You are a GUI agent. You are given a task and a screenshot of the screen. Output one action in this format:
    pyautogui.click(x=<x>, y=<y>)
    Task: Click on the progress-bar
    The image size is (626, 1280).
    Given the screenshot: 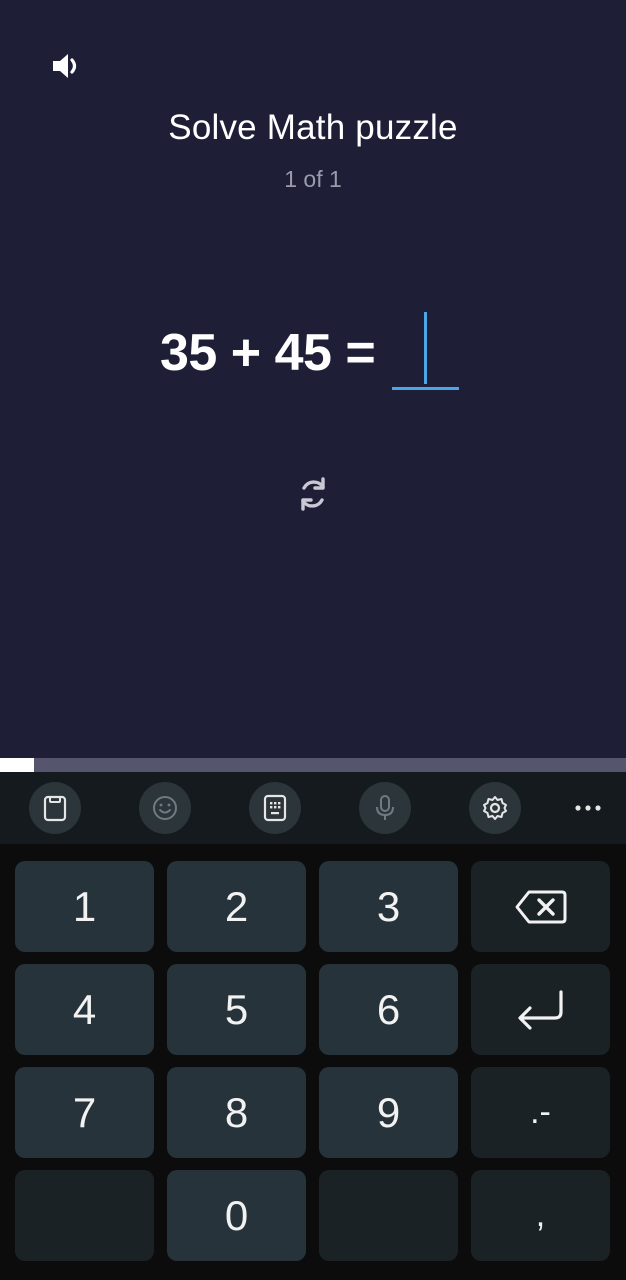 What is the action you would take?
    pyautogui.click(x=313, y=765)
    